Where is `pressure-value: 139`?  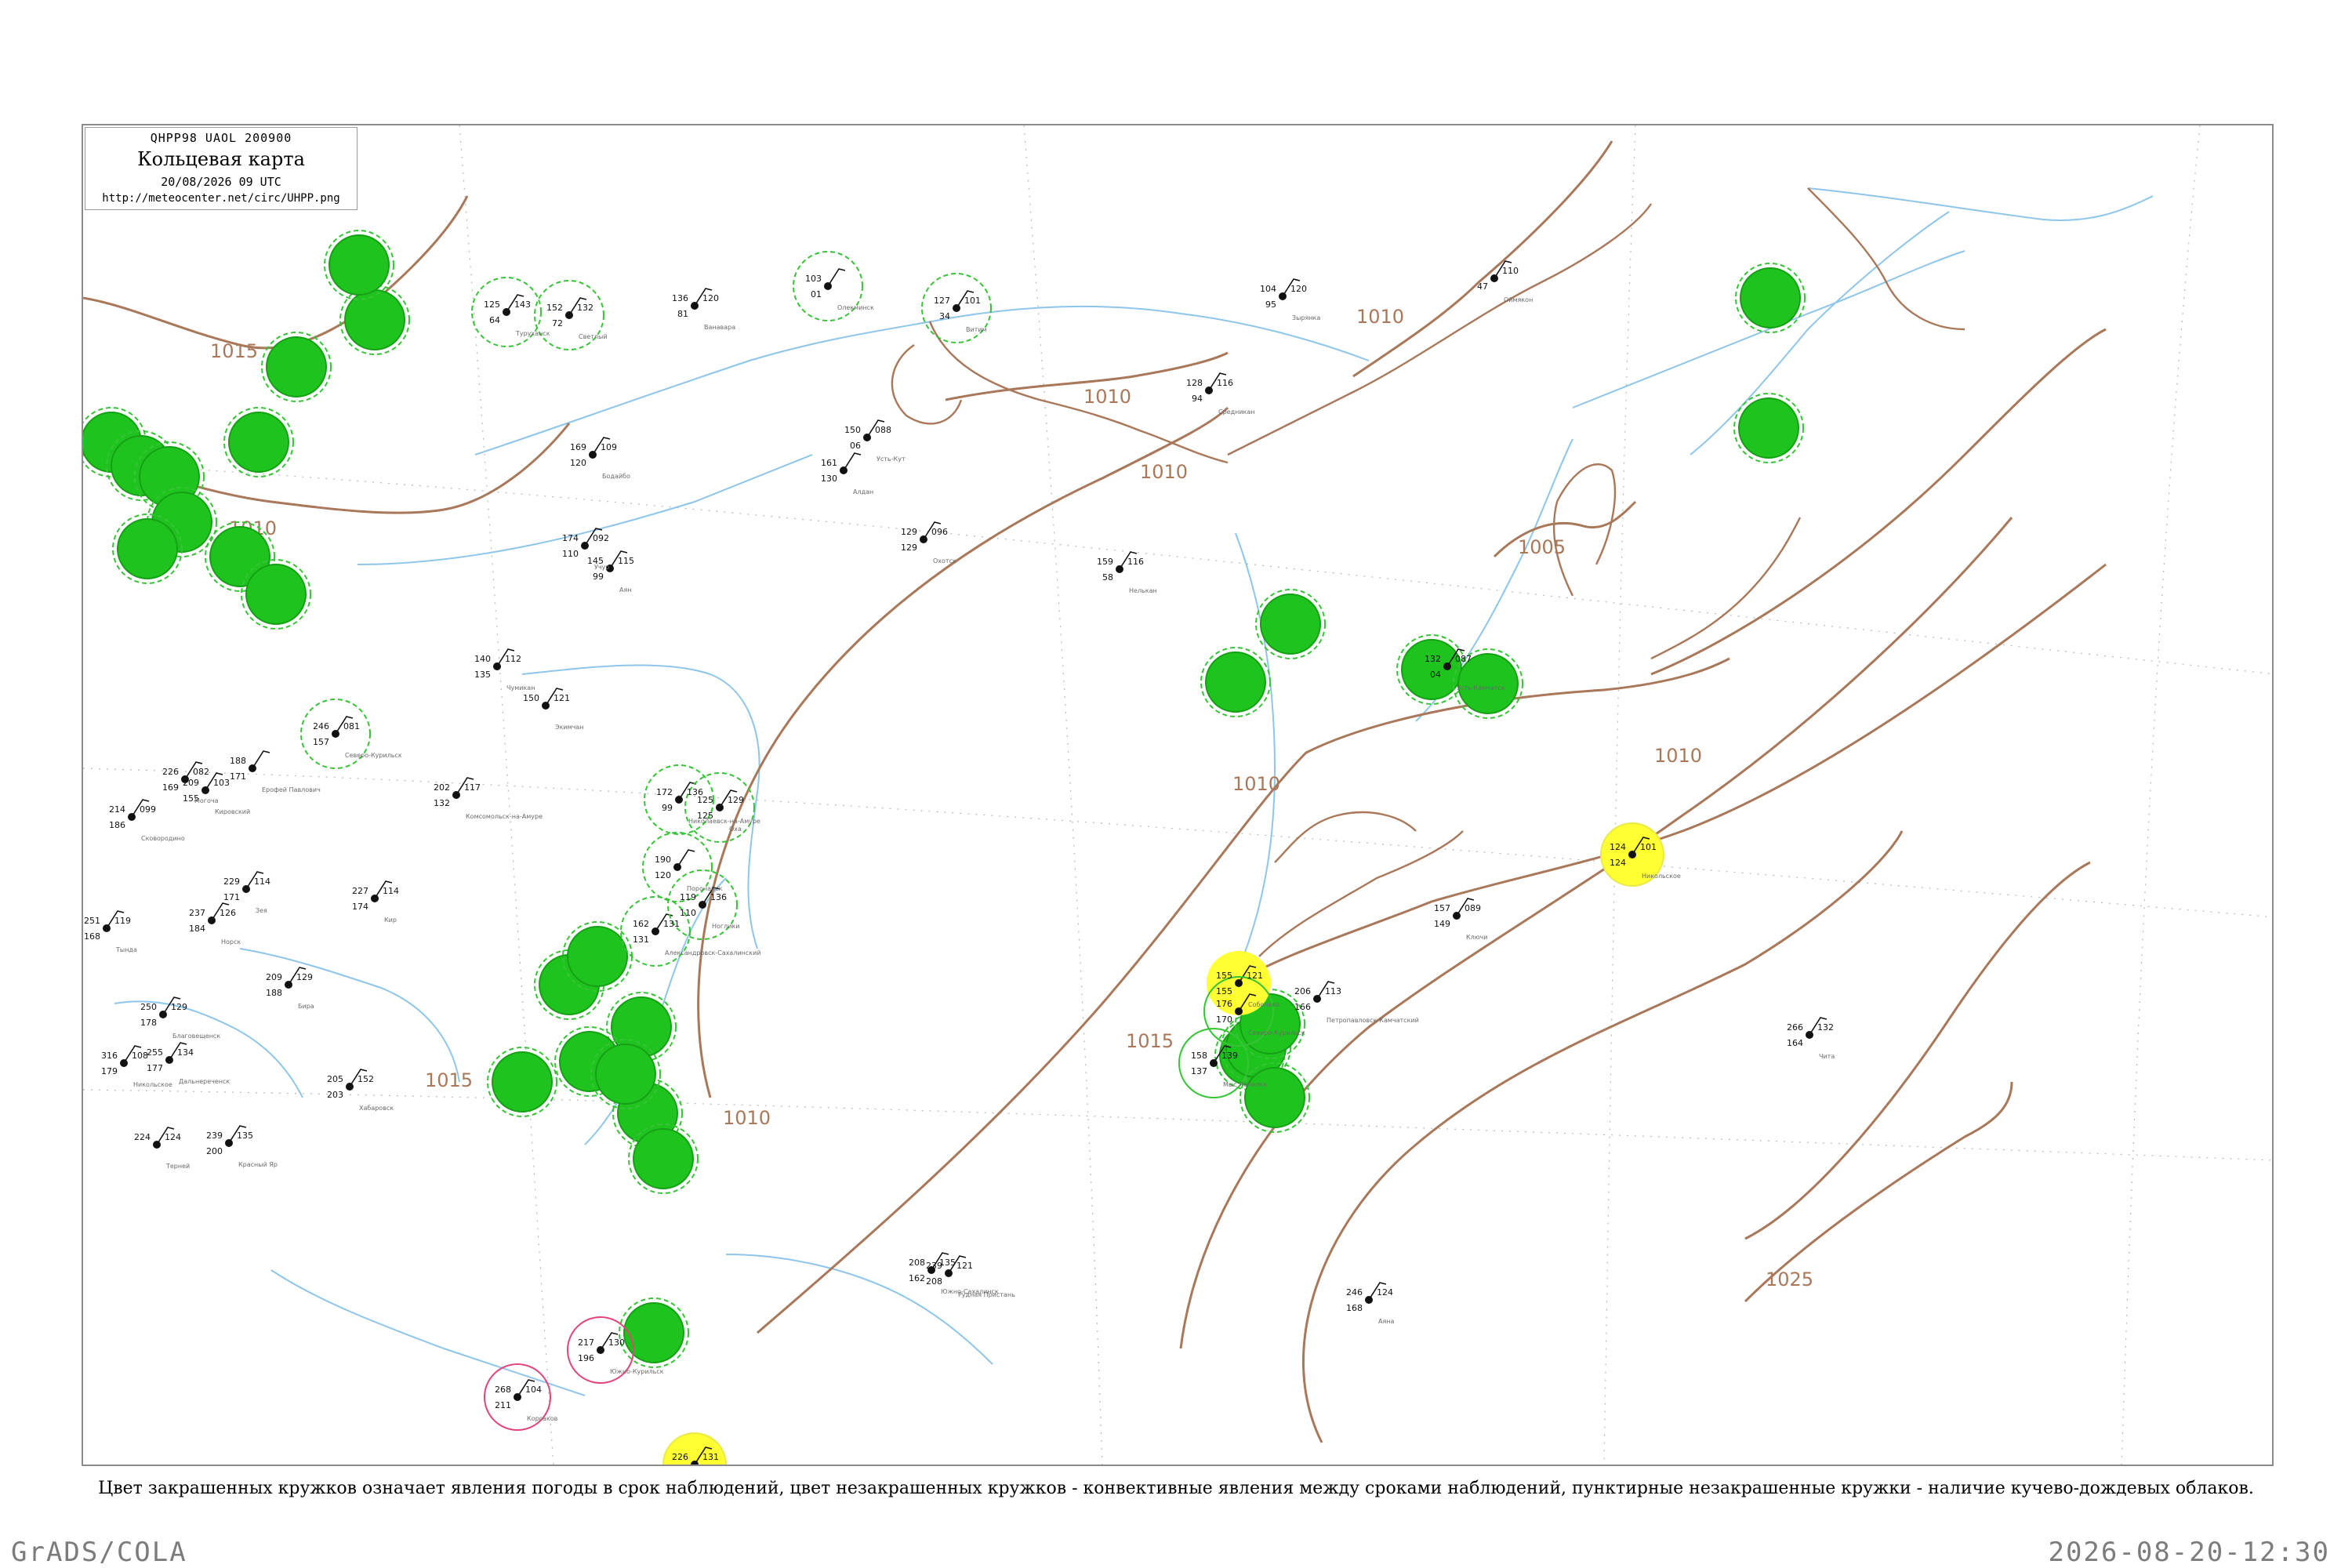 pressure-value: 139 is located at coordinates (1229, 1056).